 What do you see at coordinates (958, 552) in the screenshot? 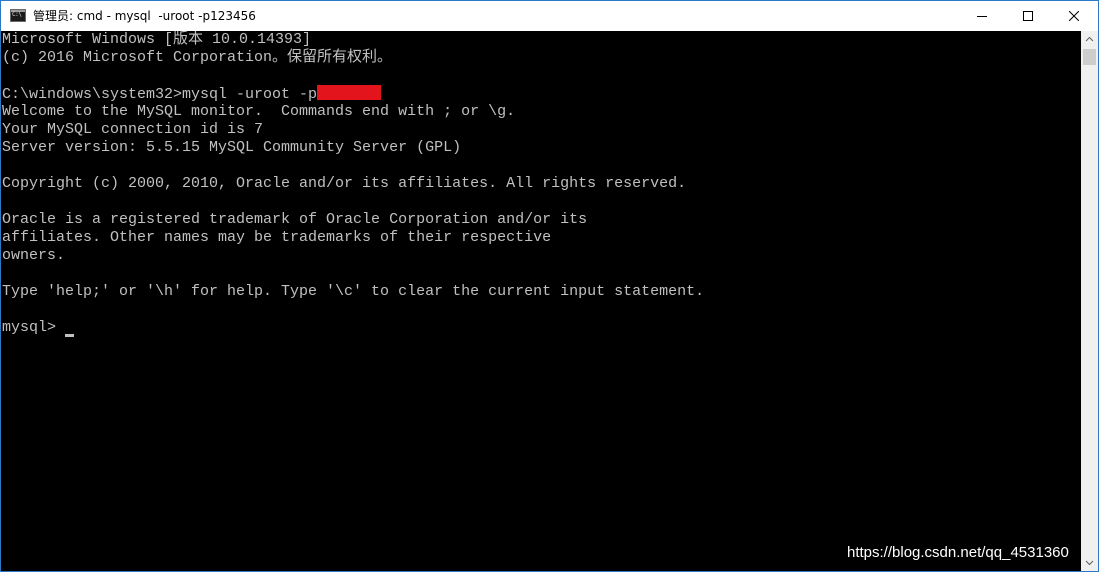
I see `watermark-text: https://blog.csdn.net/qq_4531360` at bounding box center [958, 552].